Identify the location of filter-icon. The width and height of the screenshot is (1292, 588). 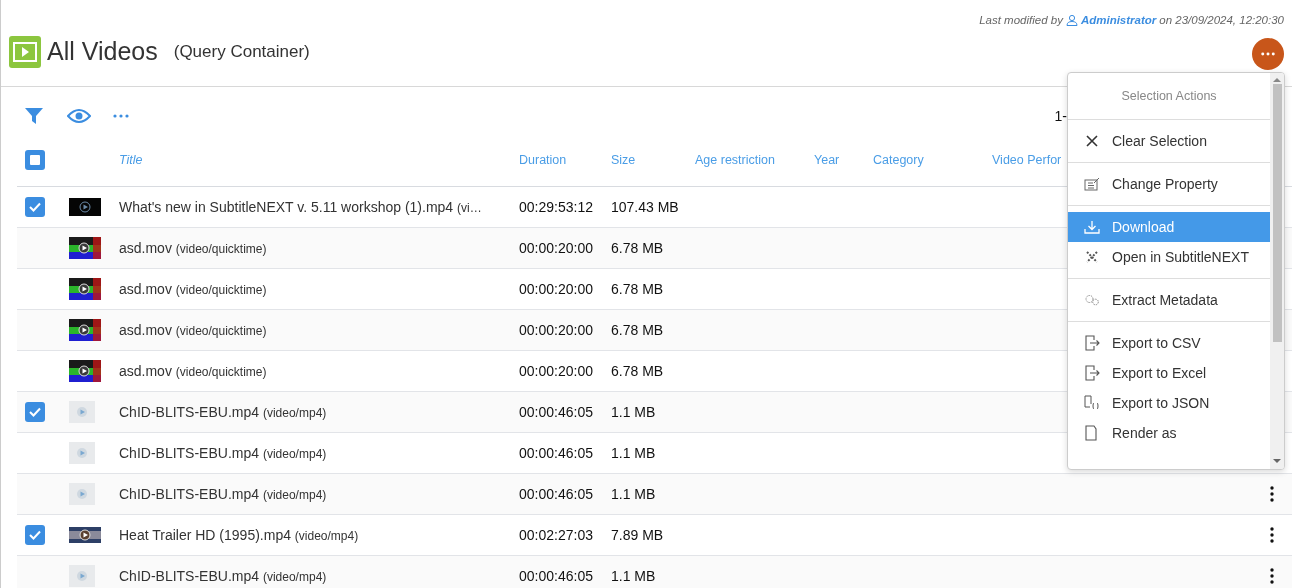
(34, 116).